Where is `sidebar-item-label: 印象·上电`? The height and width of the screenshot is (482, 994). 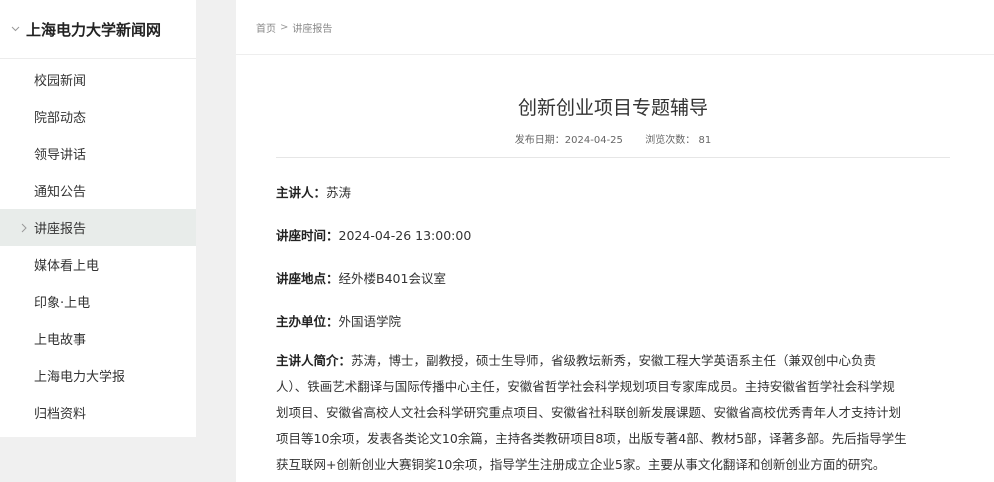
sidebar-item-label: 印象·上电 is located at coordinates (62, 303).